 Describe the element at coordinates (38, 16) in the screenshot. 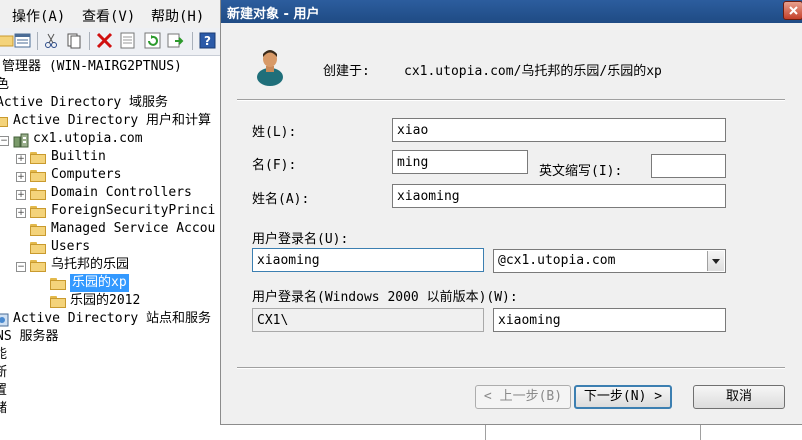

I see `menu-action: 操作(A)` at that location.